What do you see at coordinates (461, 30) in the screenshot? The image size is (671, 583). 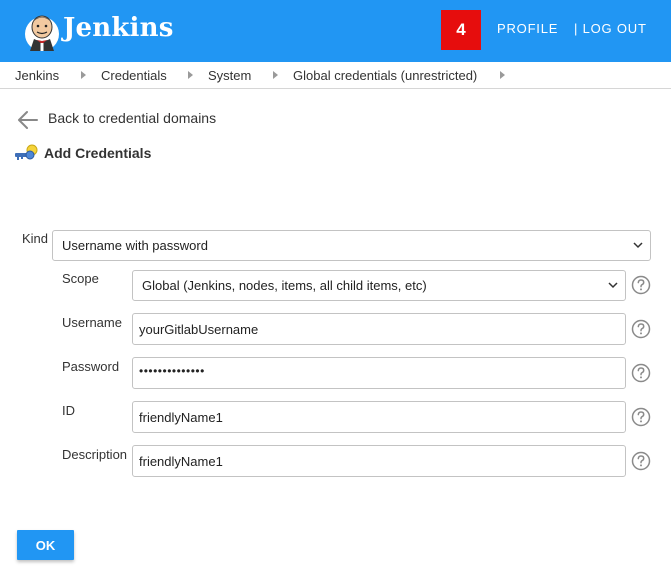 I see `notification-badge: 4` at bounding box center [461, 30].